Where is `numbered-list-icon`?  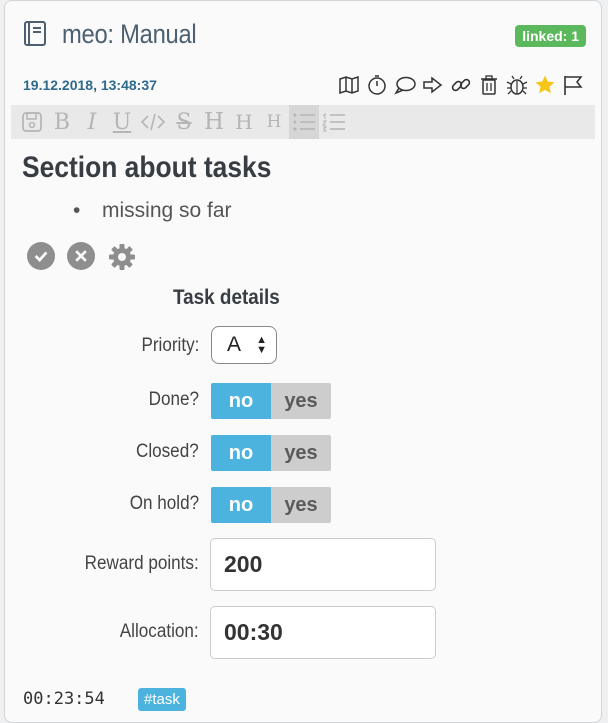
numbered-list-icon is located at coordinates (334, 122).